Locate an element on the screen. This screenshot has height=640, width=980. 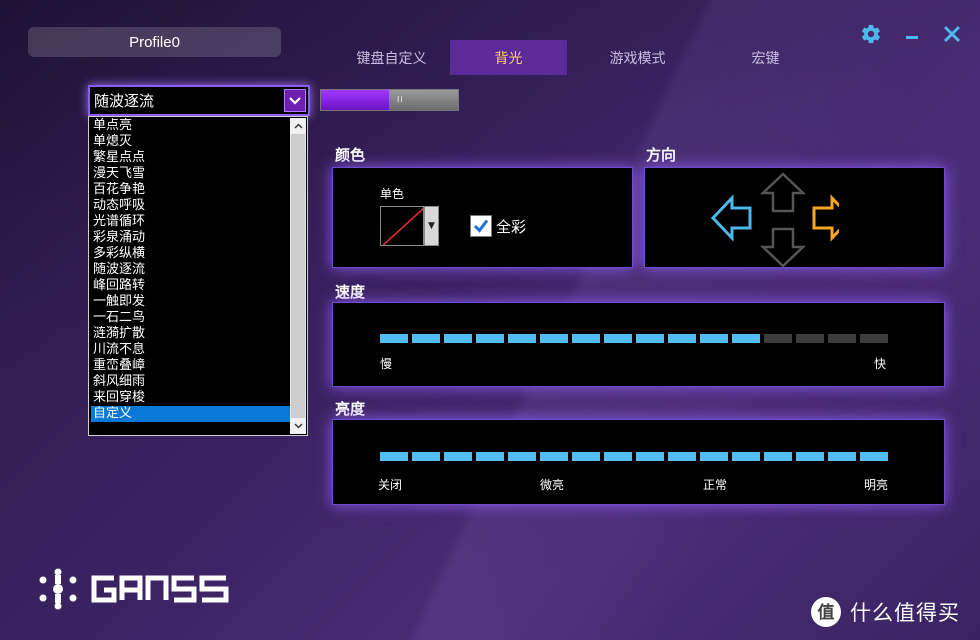
speed-min-label: 慢 is located at coordinates (386, 364).